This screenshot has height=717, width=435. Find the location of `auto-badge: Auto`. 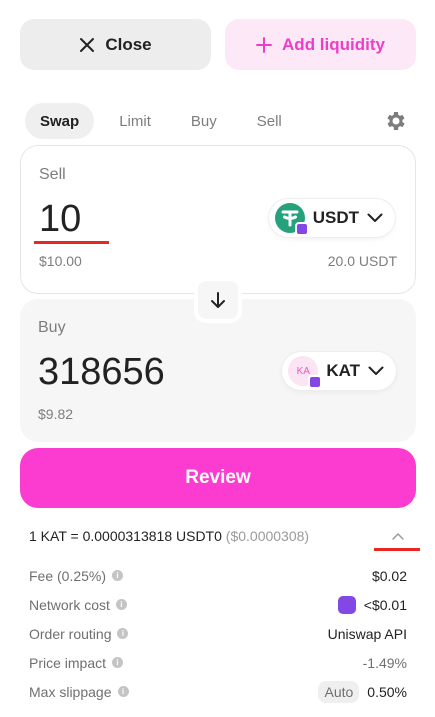

auto-badge: Auto is located at coordinates (339, 691).